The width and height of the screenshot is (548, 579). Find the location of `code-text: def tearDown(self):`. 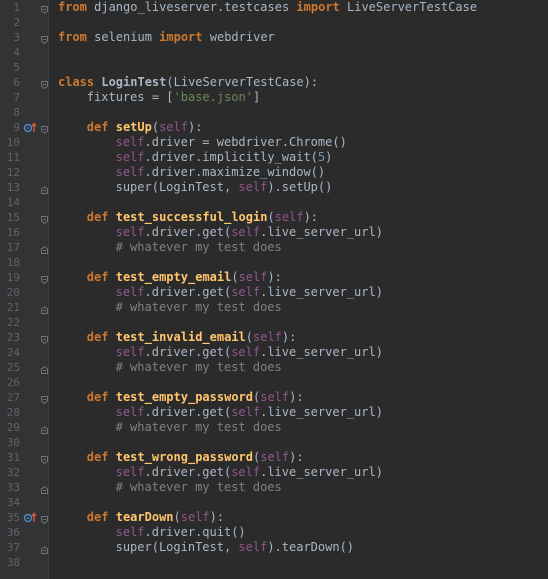

code-text: def tearDown(self): is located at coordinates (155, 517).